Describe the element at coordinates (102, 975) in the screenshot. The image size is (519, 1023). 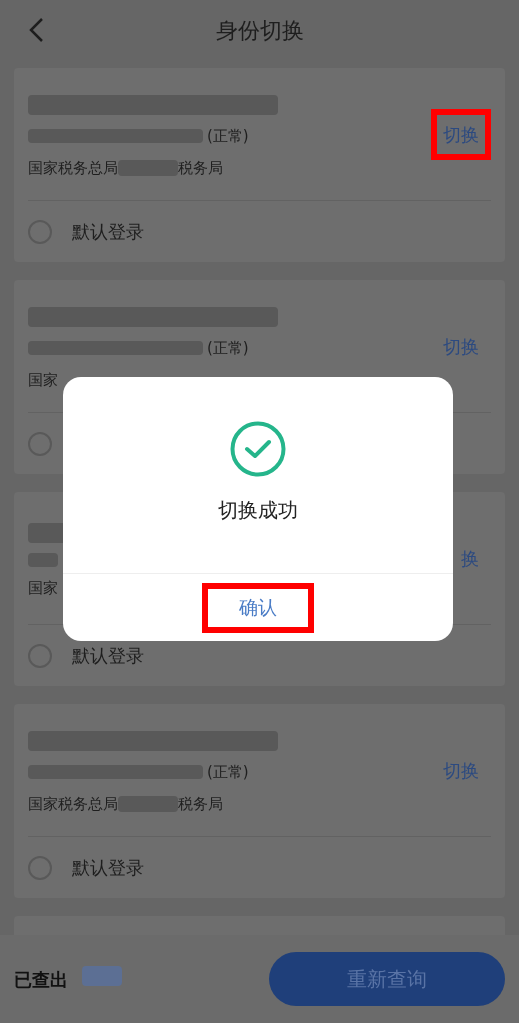
I see `redacted-text` at that location.